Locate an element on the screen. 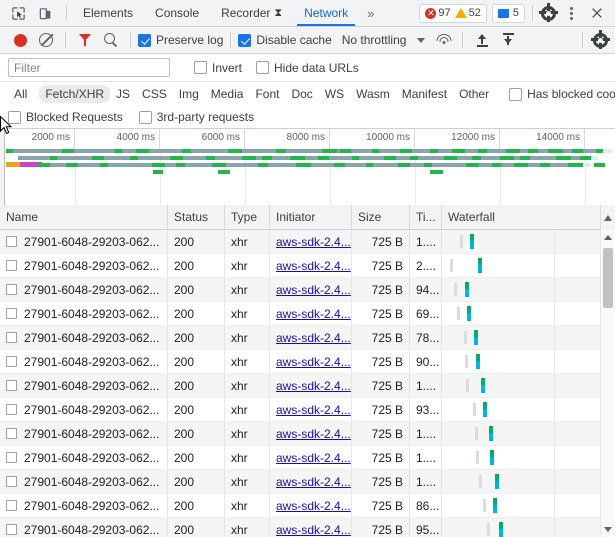  tab-network: Network is located at coordinates (326, 13).